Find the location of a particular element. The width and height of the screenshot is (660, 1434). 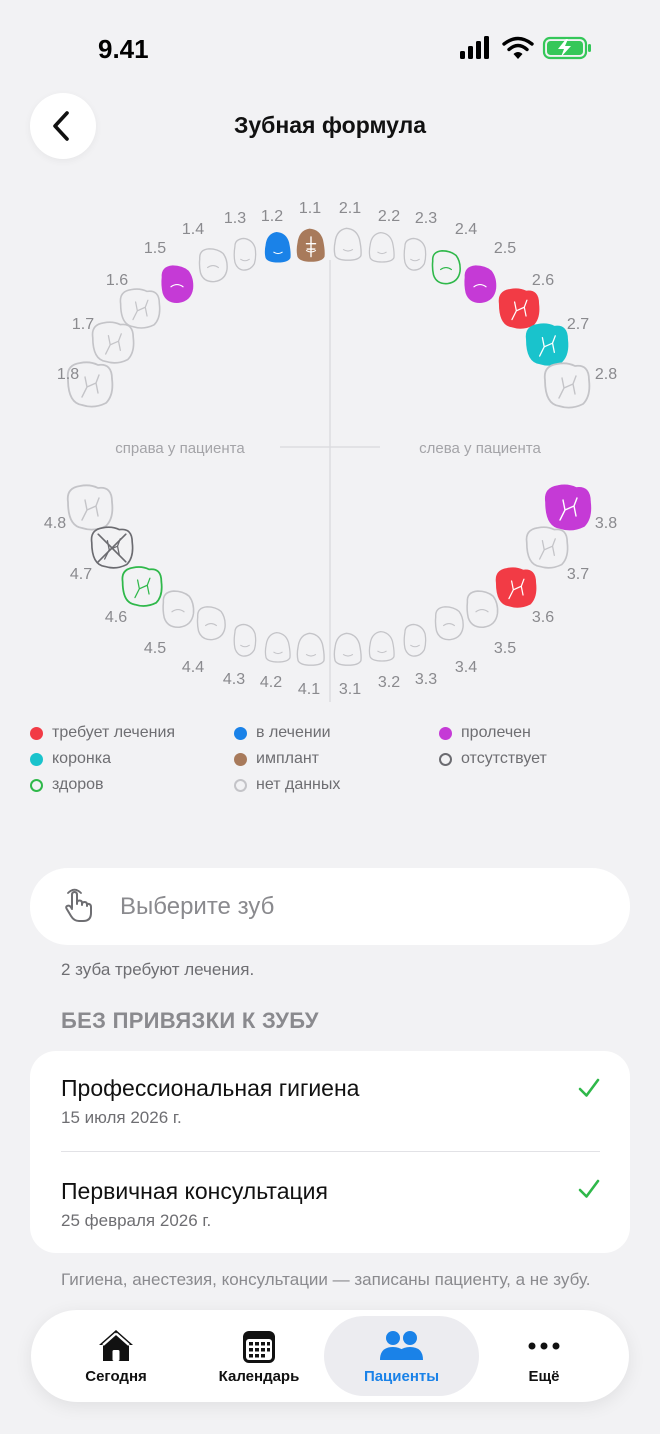

tooth-number-label: 4.4 is located at coordinates (193, 667).